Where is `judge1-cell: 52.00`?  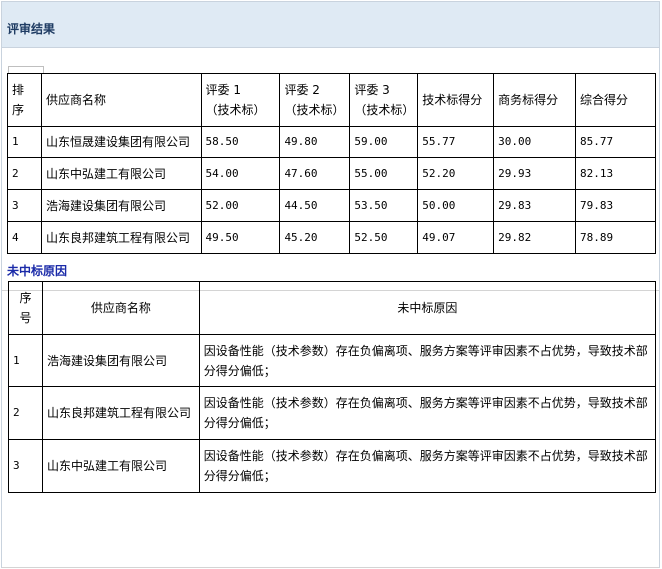 judge1-cell: 52.00 is located at coordinates (240, 205).